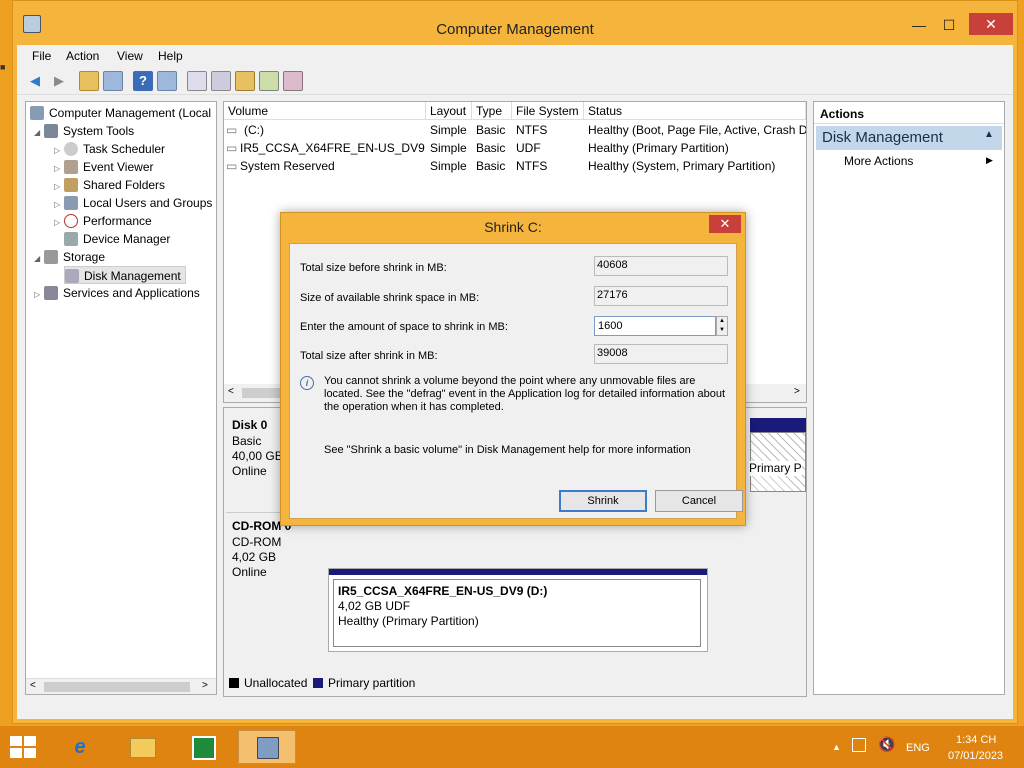 Image resolution: width=1024 pixels, height=768 pixels. What do you see at coordinates (449, 111) in the screenshot?
I see `column-header-layout: Layout` at bounding box center [449, 111].